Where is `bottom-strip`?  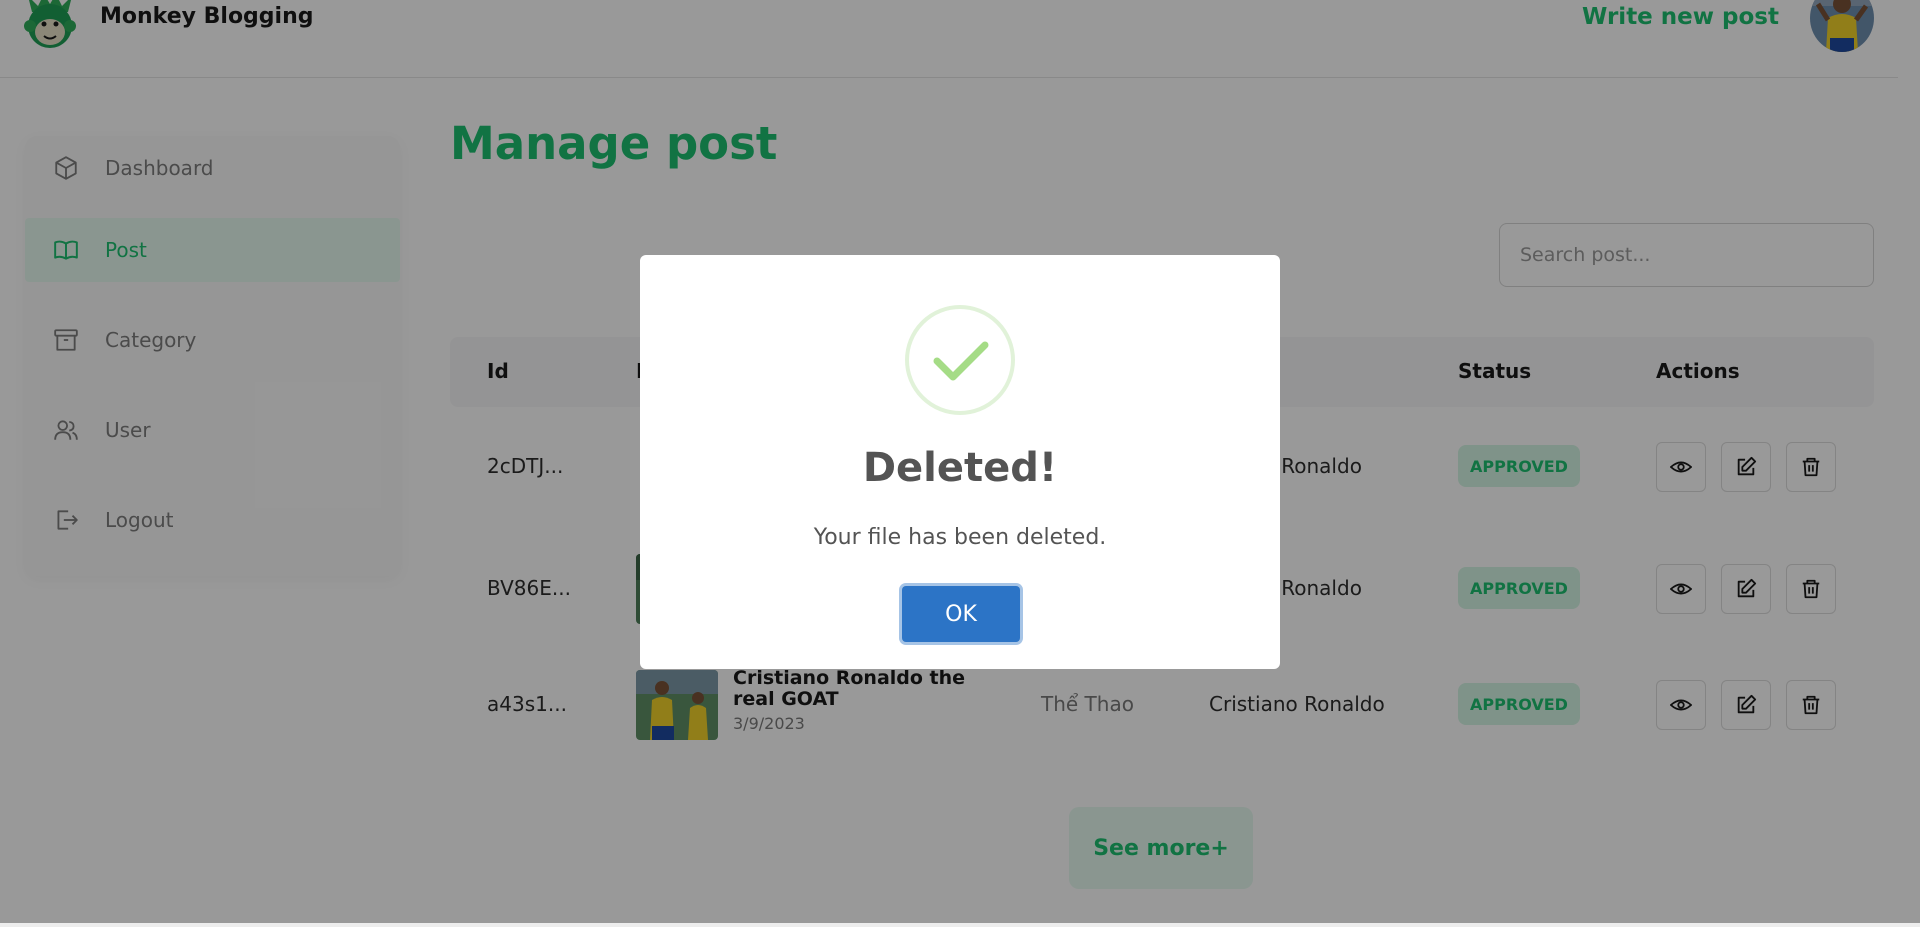 bottom-strip is located at coordinates (960, 925).